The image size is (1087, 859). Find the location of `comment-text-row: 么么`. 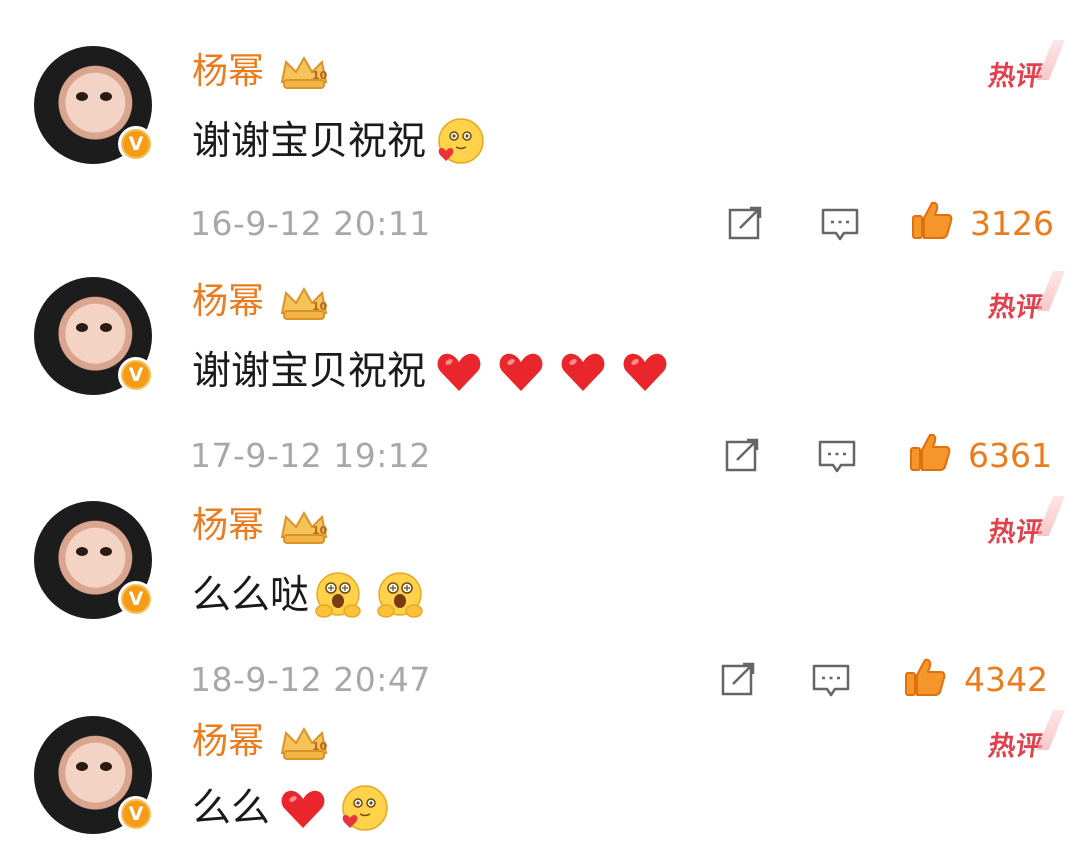

comment-text-row: 么么 is located at coordinates (290, 809).